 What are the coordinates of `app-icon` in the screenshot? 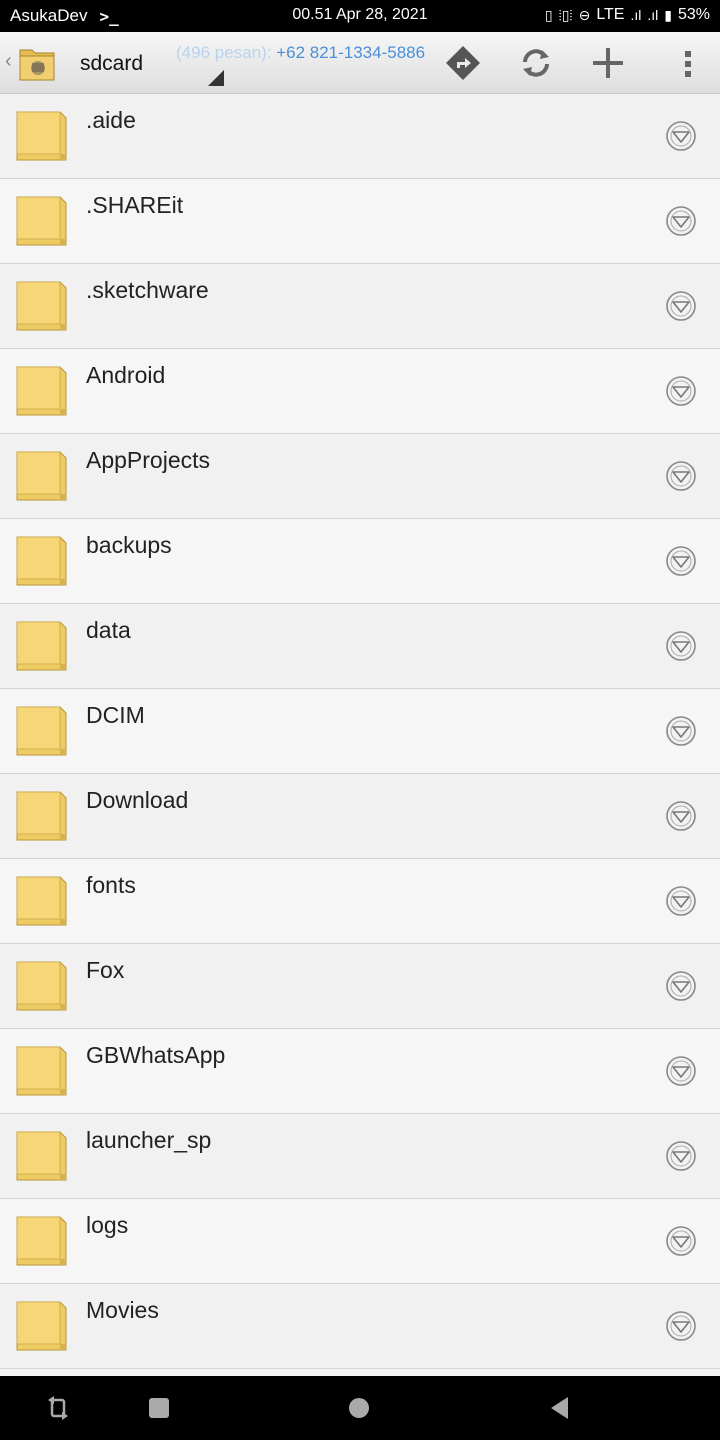 It's located at (37, 63).